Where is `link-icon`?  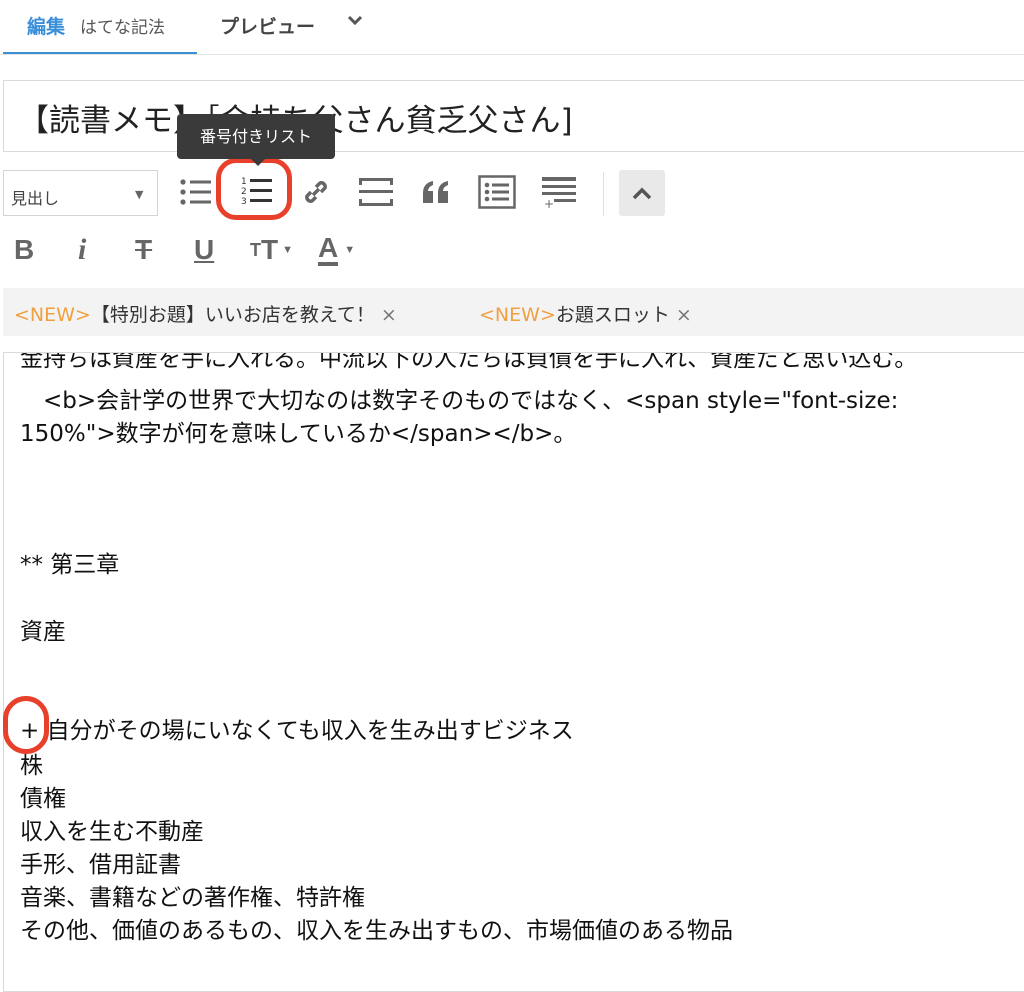 link-icon is located at coordinates (316, 192).